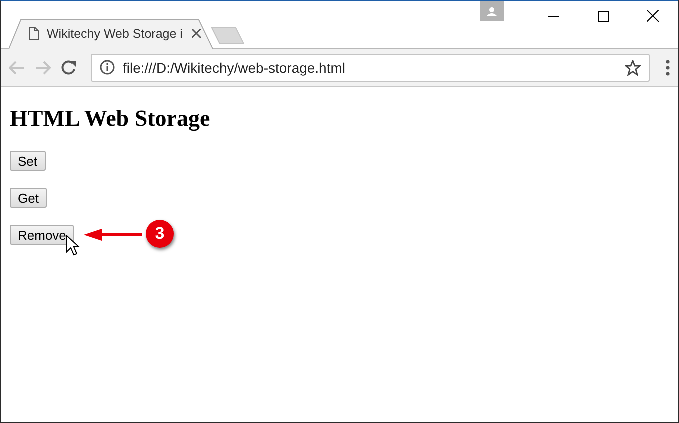 This screenshot has height=423, width=679. Describe the element at coordinates (633, 68) in the screenshot. I see `star-icon` at that location.